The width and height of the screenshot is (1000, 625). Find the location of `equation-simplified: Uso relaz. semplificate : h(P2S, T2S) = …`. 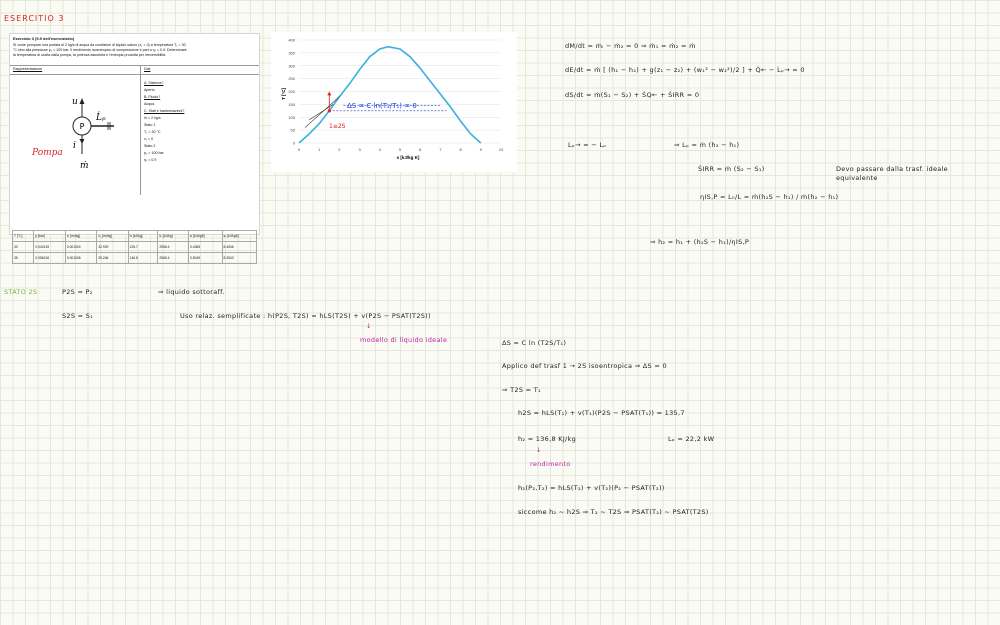

equation-simplified: Uso relaz. semplificate : h(P2S, T2S) = … is located at coordinates (305, 316).